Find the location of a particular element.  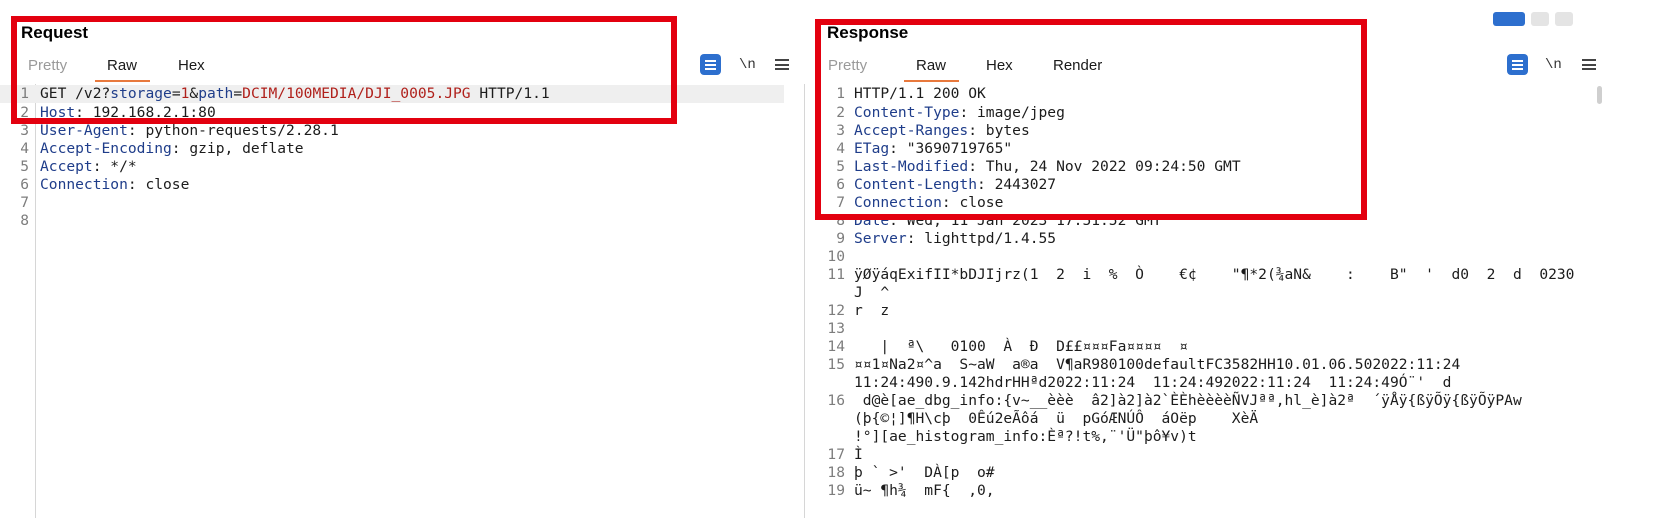

request-tab-pretty: Pretty is located at coordinates (47, 69).